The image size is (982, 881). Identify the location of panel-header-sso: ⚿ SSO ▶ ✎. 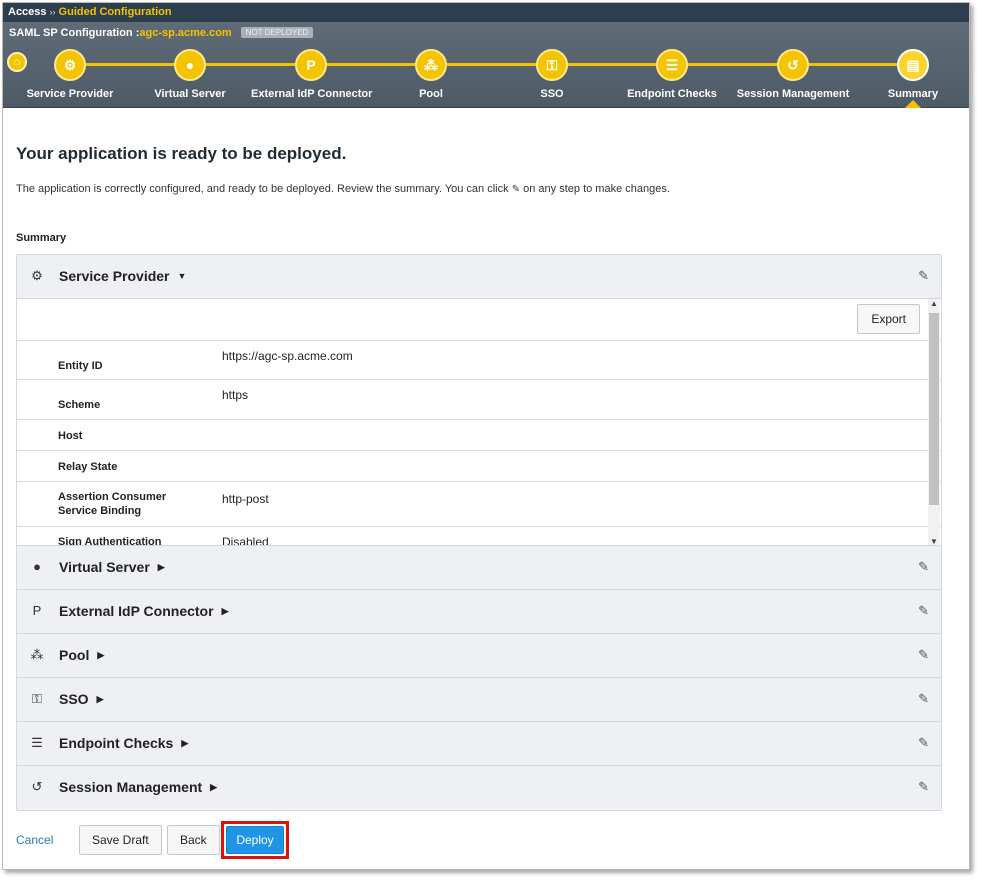
(479, 700).